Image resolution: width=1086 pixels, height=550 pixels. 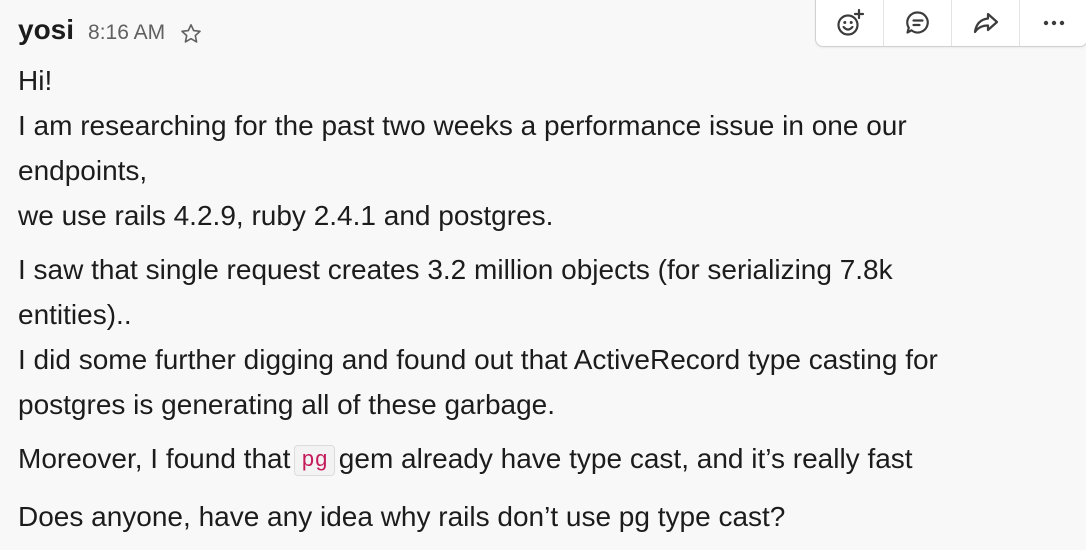 What do you see at coordinates (83, 170) in the screenshot?
I see `message-line: endpoints,` at bounding box center [83, 170].